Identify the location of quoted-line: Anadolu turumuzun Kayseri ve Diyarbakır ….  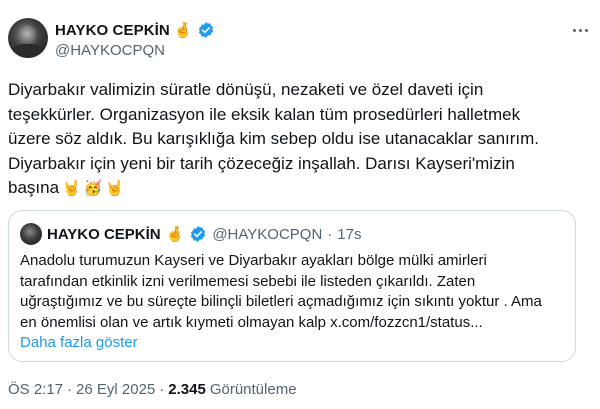
(253, 260).